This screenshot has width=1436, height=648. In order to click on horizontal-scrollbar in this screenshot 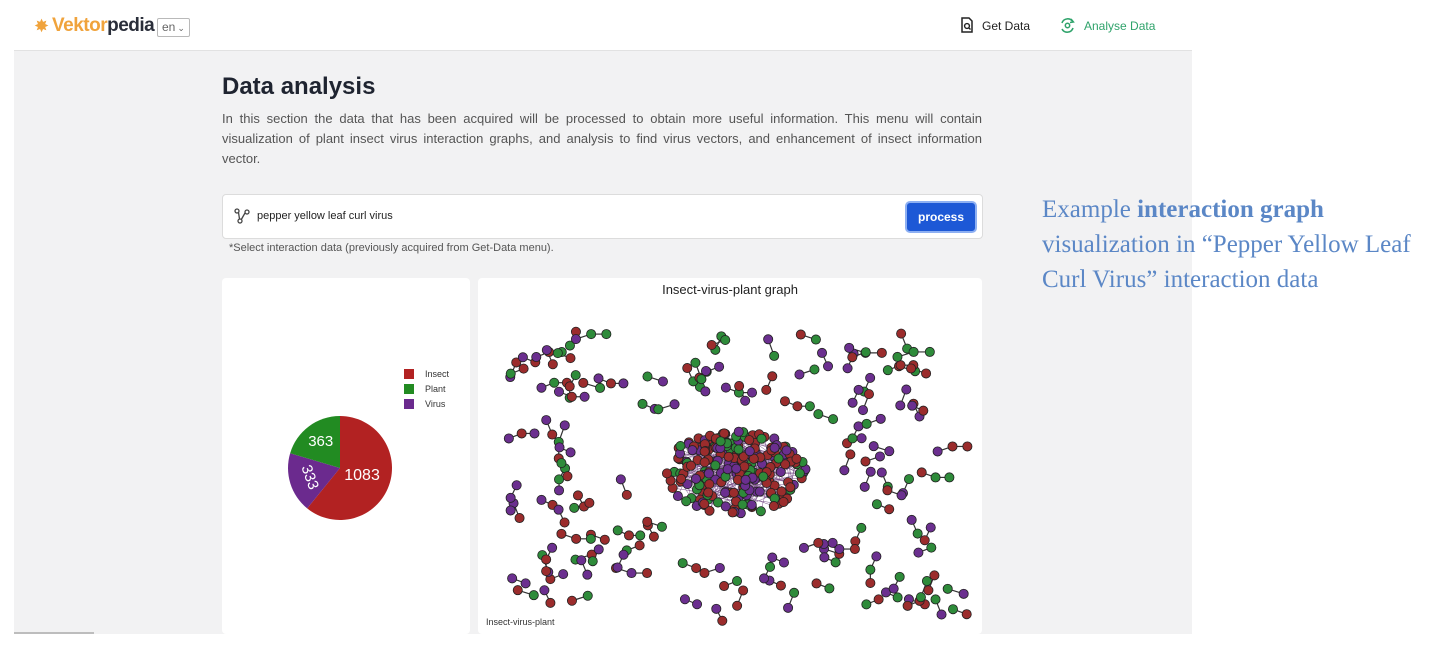, I will do `click(54, 633)`.